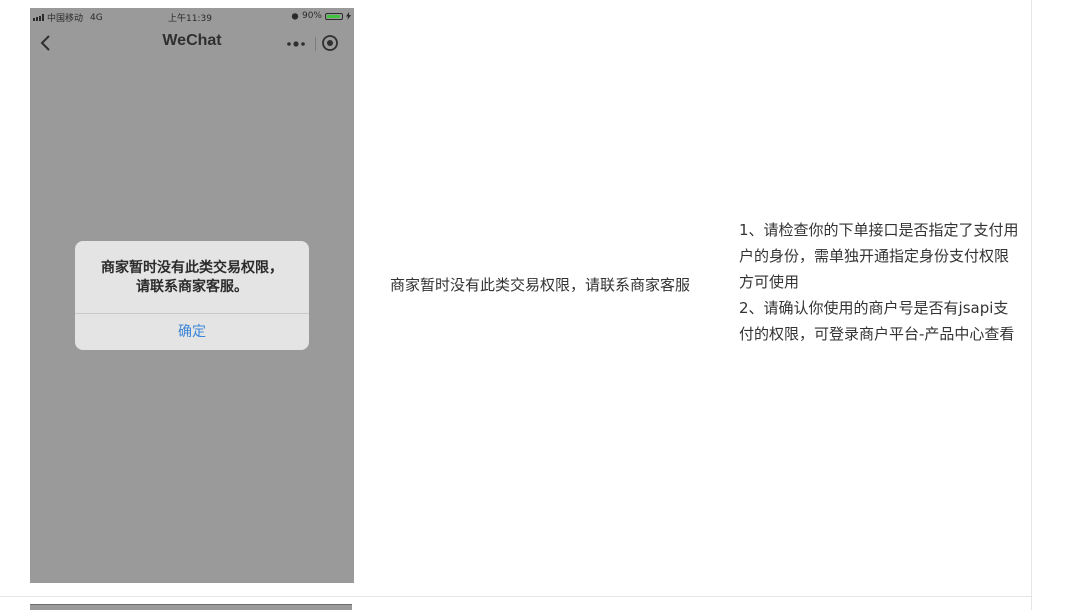  Describe the element at coordinates (191, 607) in the screenshot. I see `next-phone-screenshot` at that location.